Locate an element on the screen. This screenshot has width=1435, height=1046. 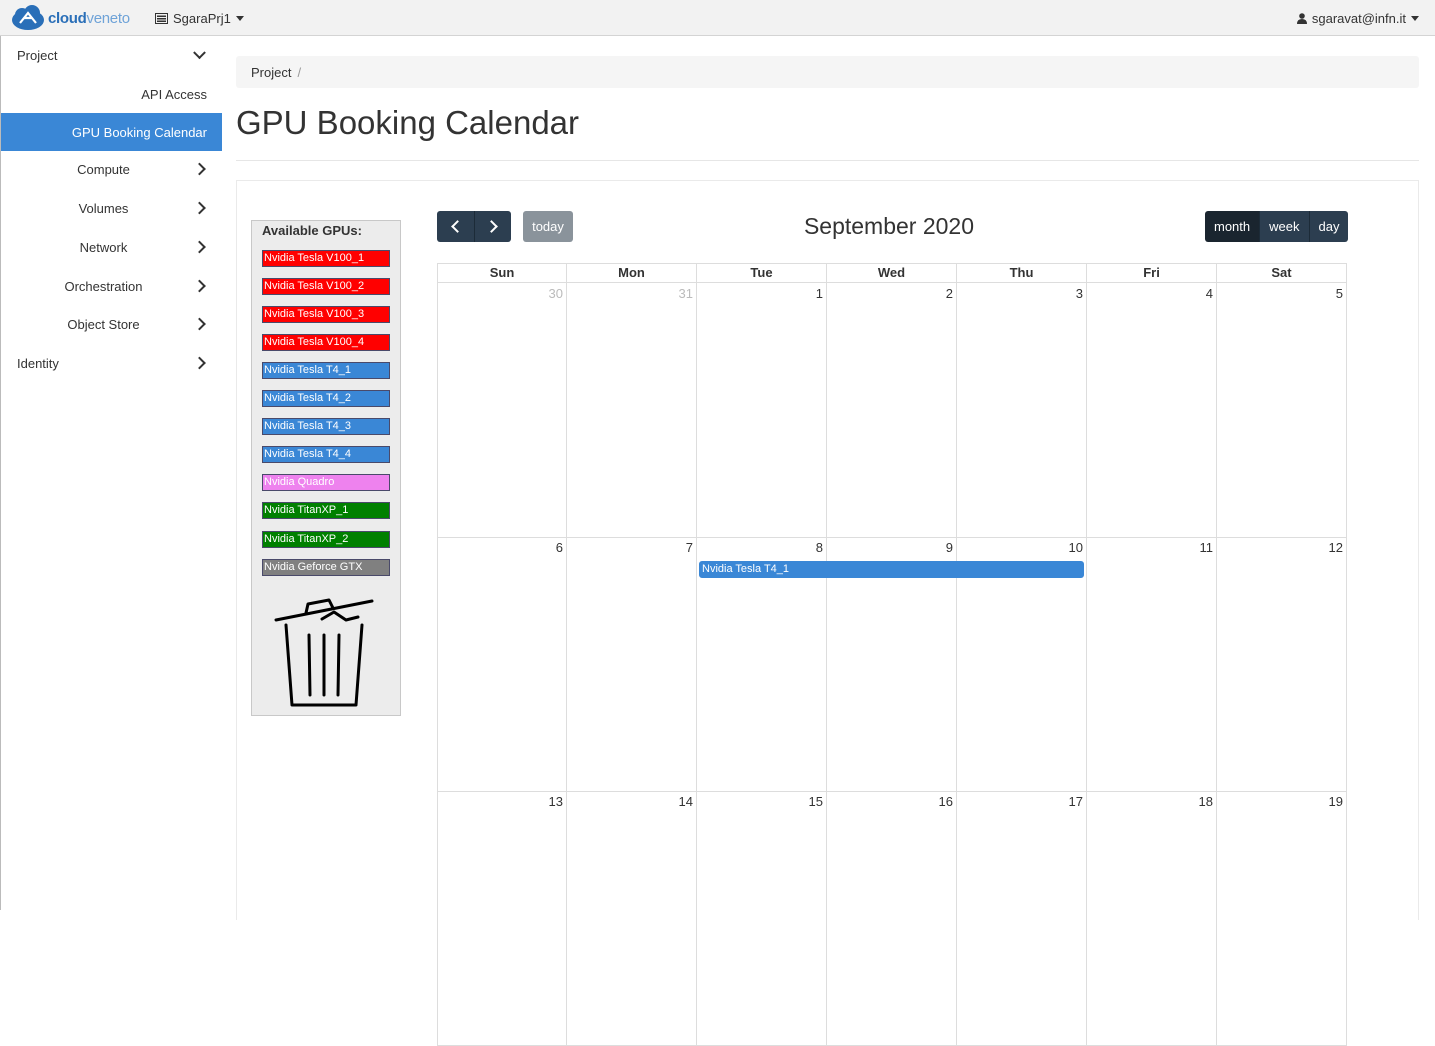
sidebar-item-project: Project is located at coordinates (111, 55).